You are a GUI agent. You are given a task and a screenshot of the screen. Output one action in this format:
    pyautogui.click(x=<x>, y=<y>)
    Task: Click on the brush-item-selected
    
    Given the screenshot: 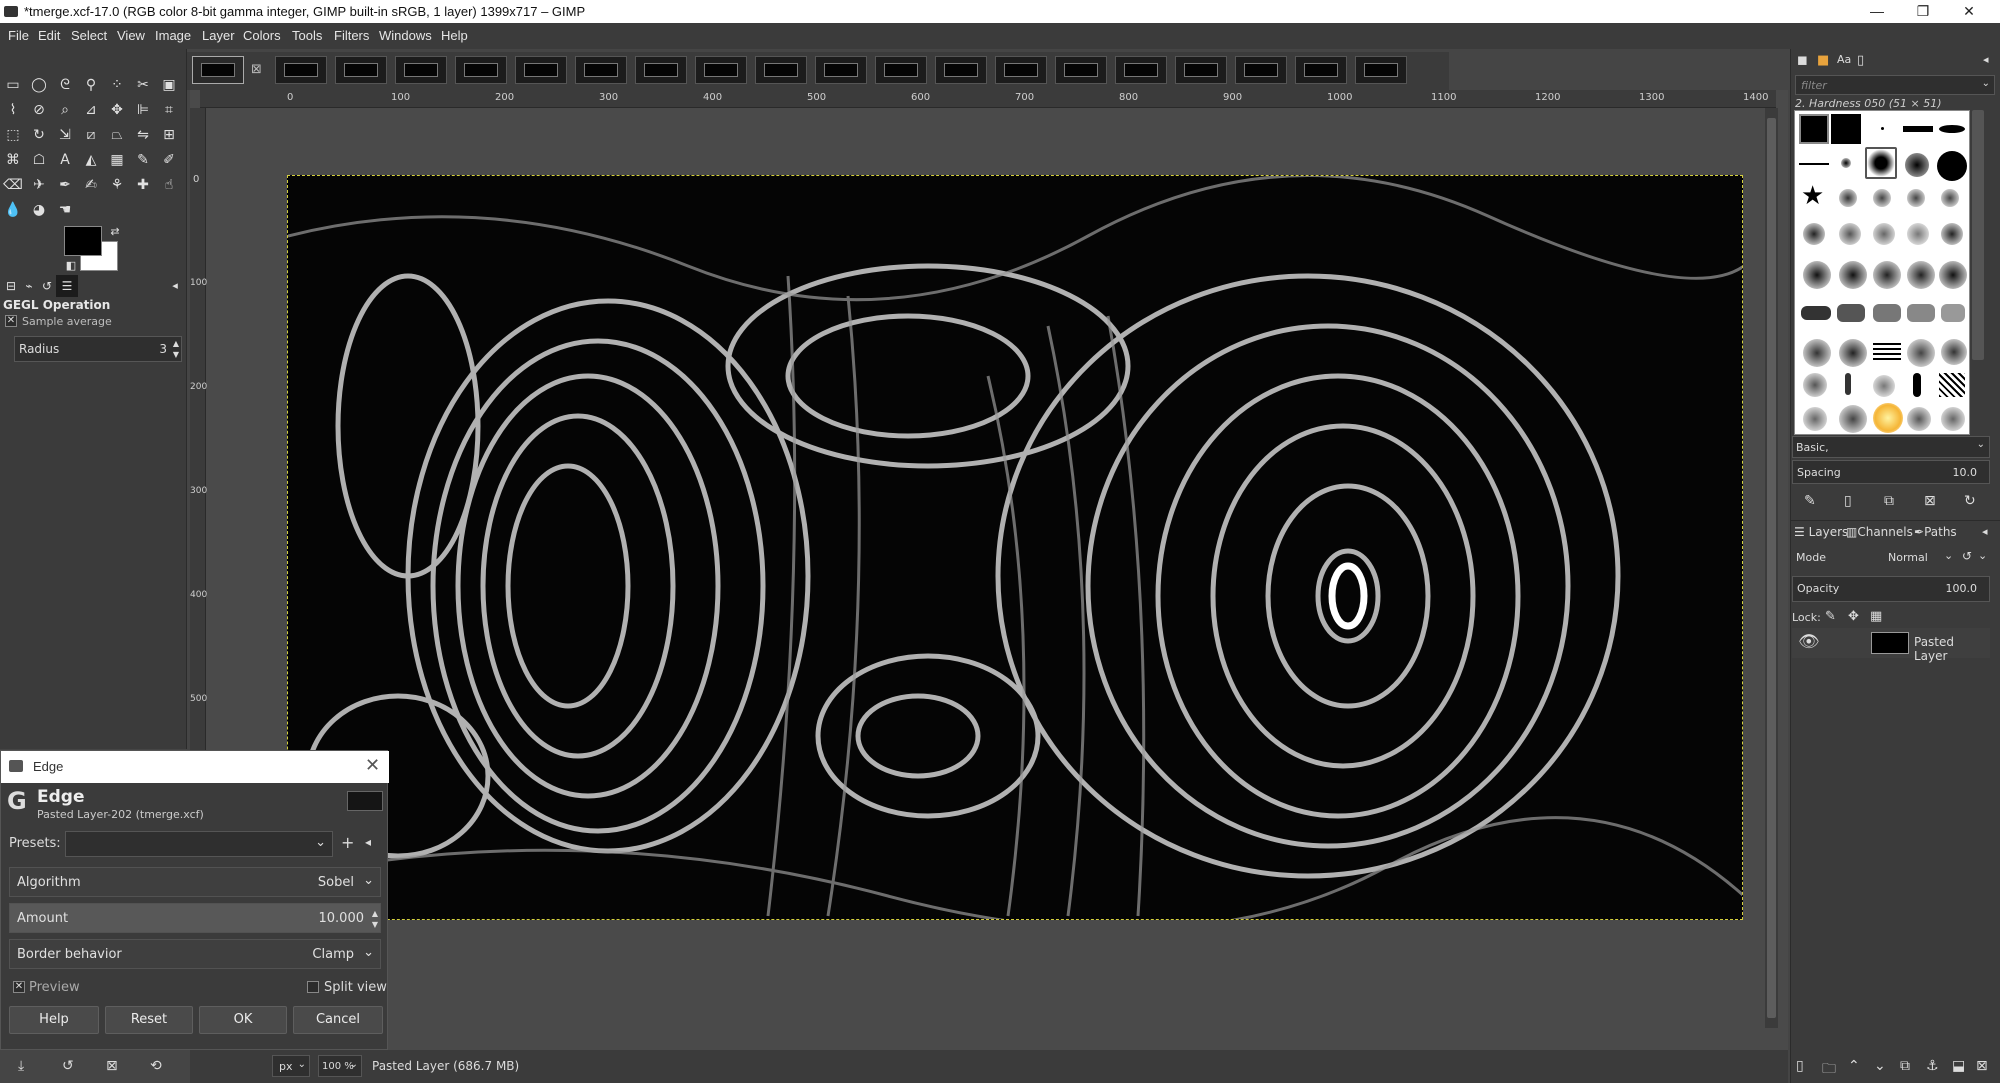 What is the action you would take?
    pyautogui.click(x=1881, y=163)
    